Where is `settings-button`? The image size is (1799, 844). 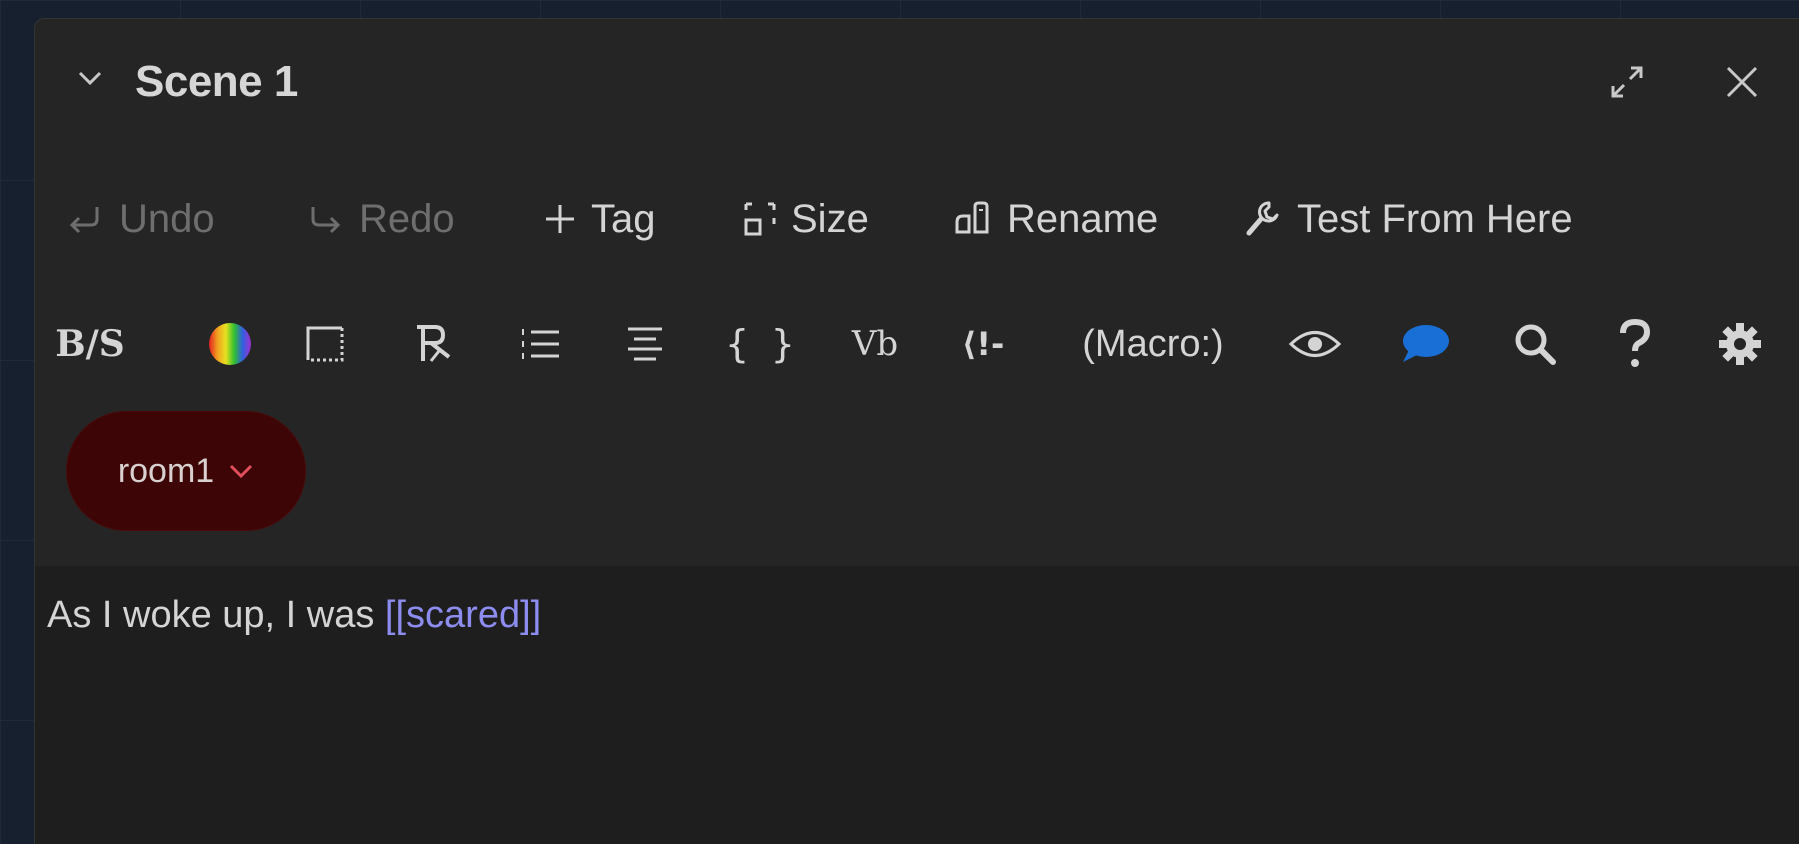 settings-button is located at coordinates (1740, 344).